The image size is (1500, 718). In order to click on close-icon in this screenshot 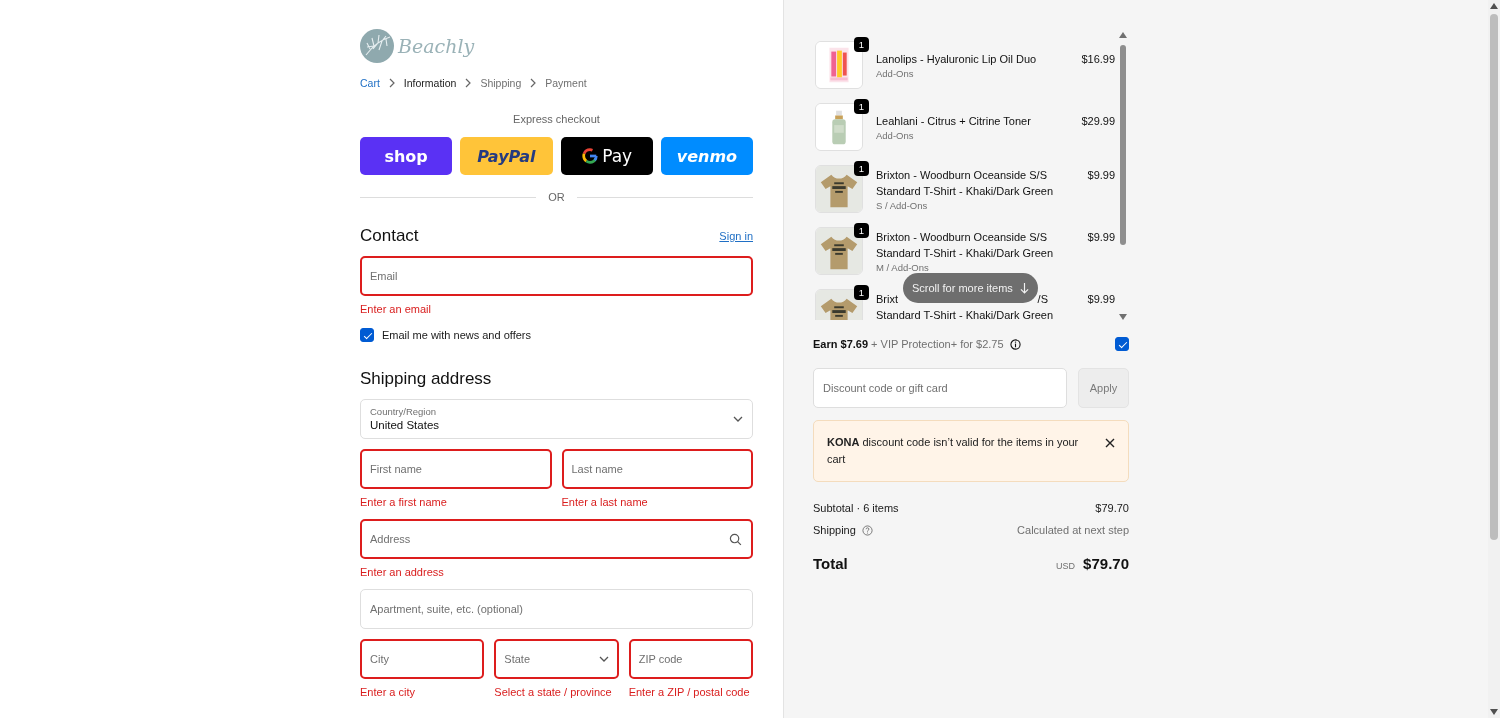, I will do `click(1110, 443)`.